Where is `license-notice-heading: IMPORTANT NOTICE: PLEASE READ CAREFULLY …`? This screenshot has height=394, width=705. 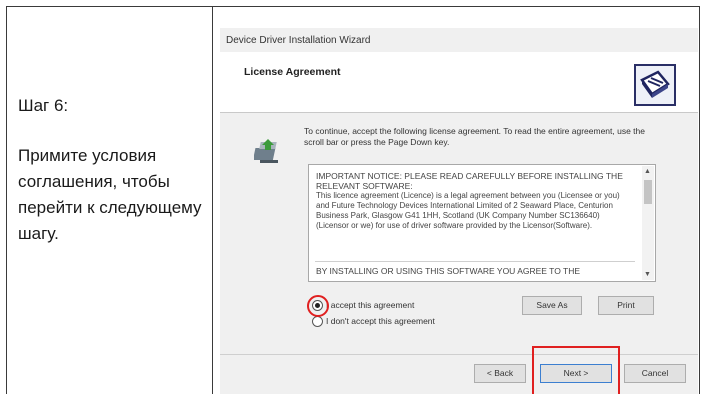 license-notice-heading: IMPORTANT NOTICE: PLEASE READ CAREFULLY … is located at coordinates (469, 181).